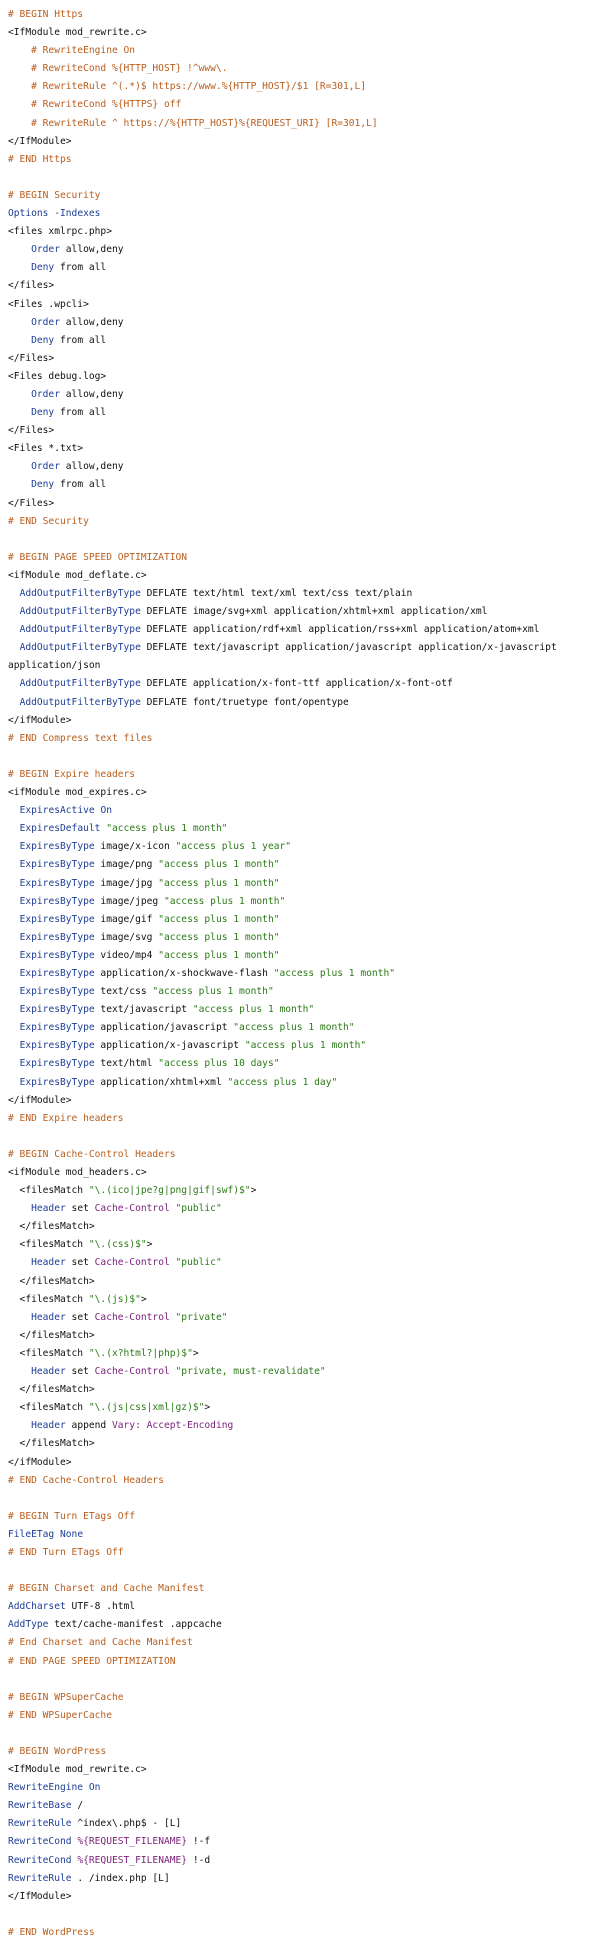 Image resolution: width=600 pixels, height=1942 pixels. Describe the element at coordinates (126, 865) in the screenshot. I see `code-token: image/png` at that location.